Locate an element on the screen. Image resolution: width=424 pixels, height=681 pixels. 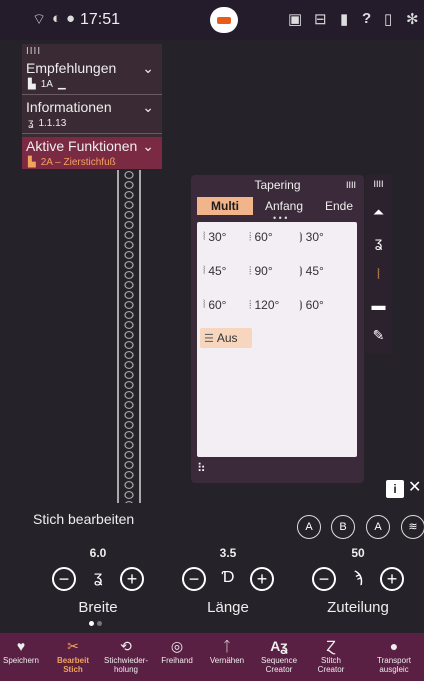
pen-icon: ✎ is located at coordinates (378, 335).